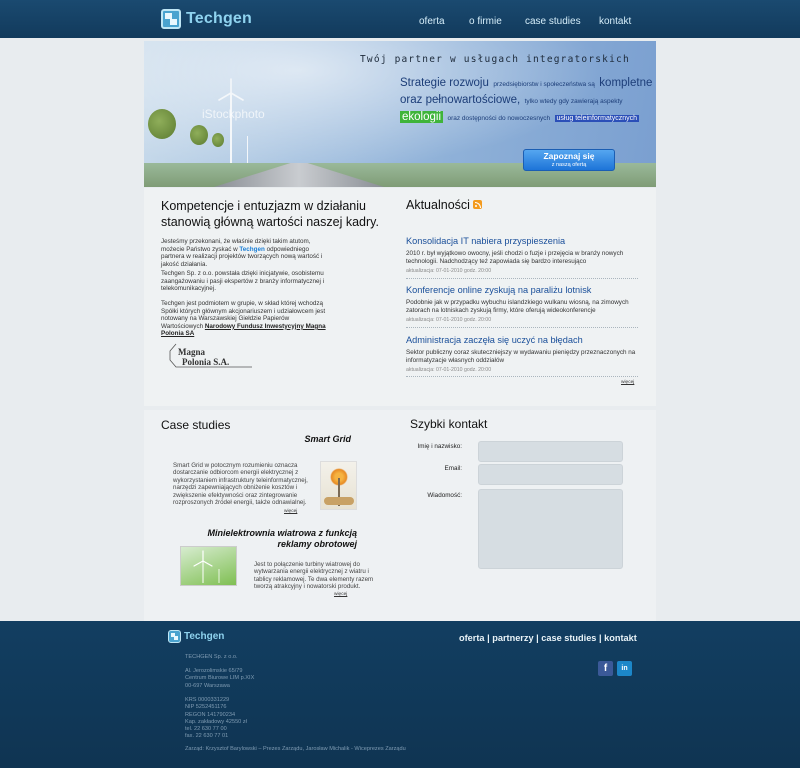 This screenshot has height=768, width=800. Describe the element at coordinates (432, 21) in the screenshot. I see `nav-oferta: oferta` at that location.